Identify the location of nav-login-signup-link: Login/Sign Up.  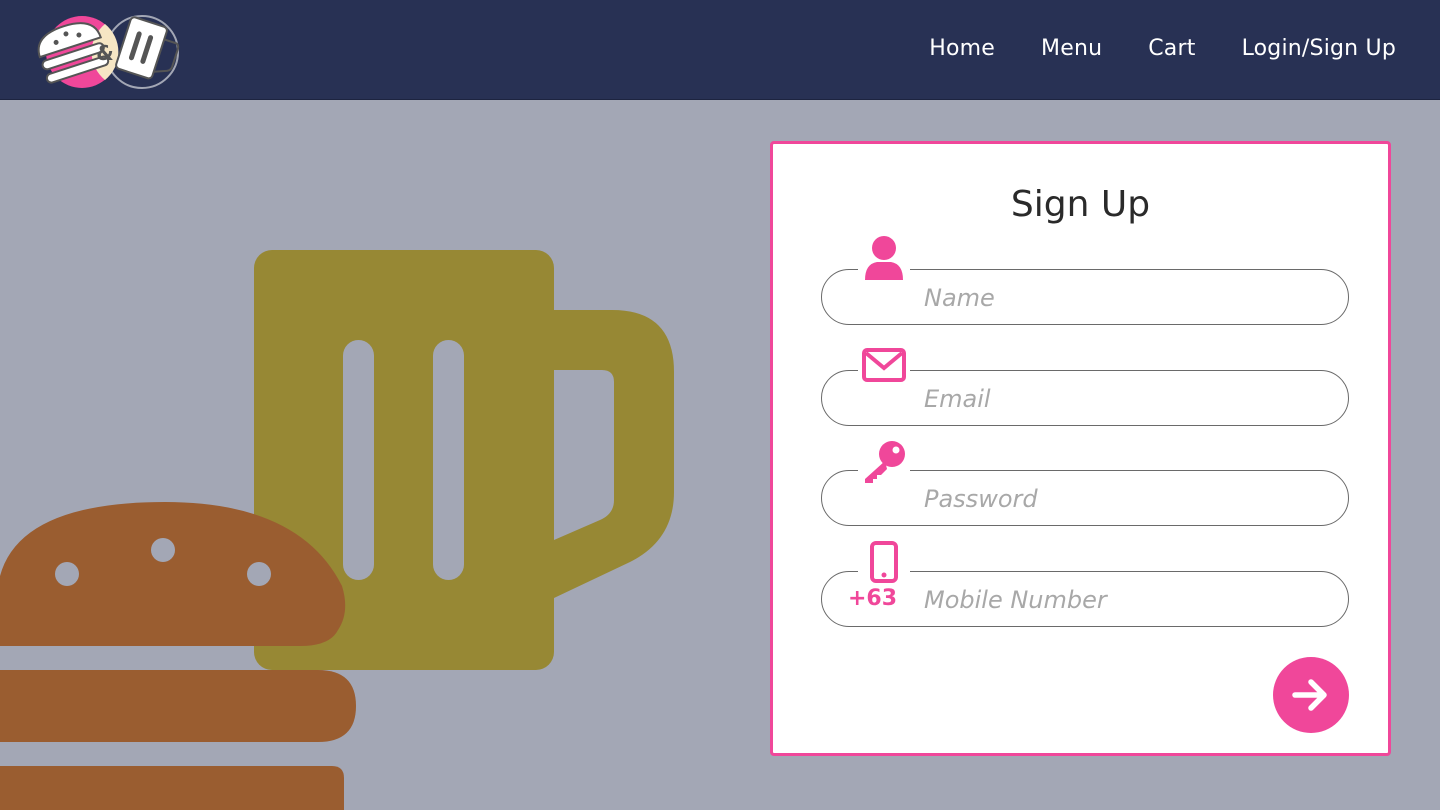
(1319, 48).